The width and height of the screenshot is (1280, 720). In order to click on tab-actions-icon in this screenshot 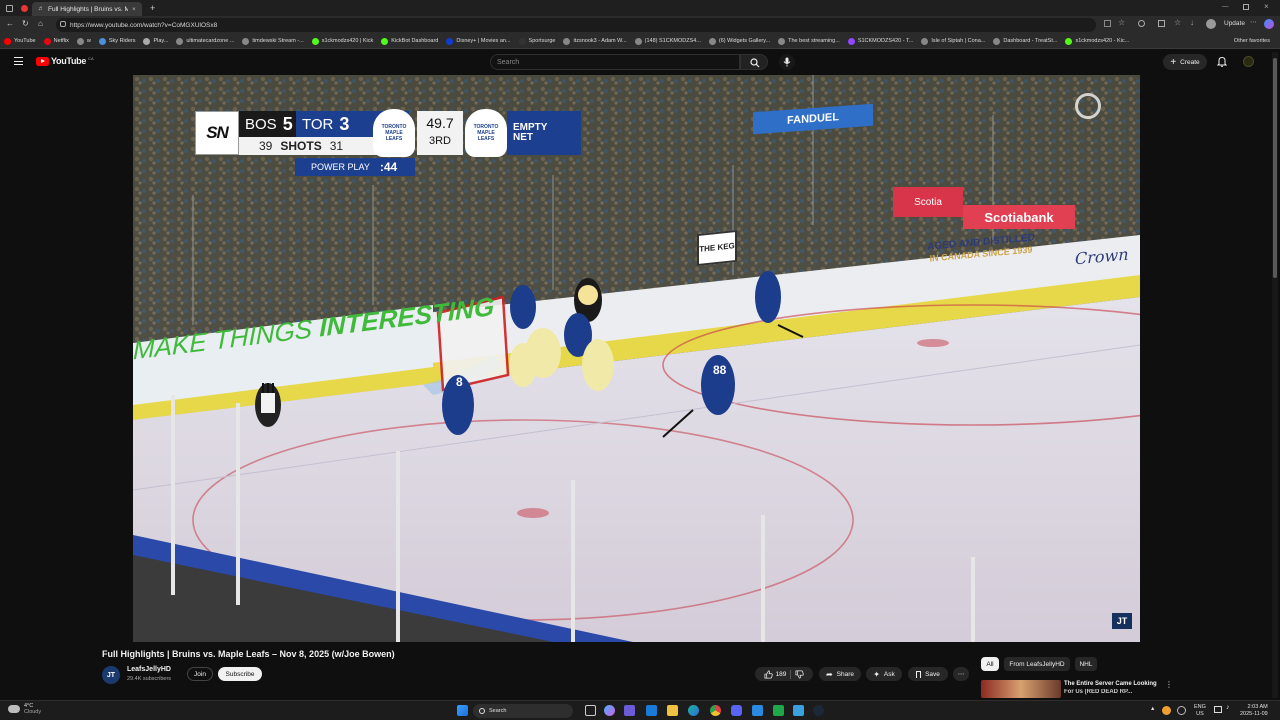, I will do `click(24, 8)`.